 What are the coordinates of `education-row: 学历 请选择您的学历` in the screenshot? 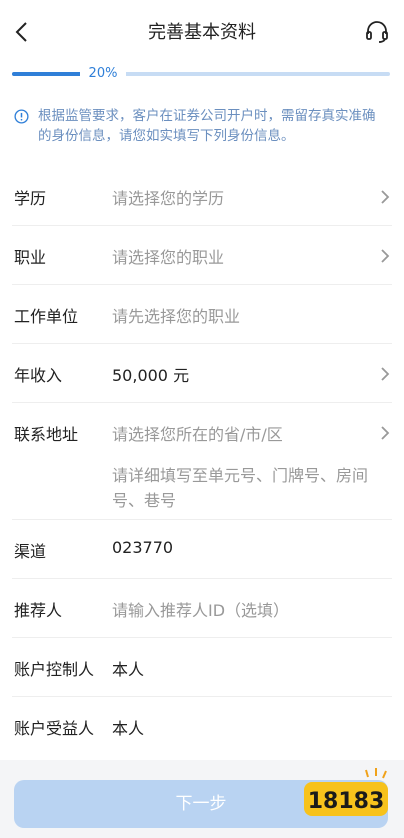 It's located at (202, 196).